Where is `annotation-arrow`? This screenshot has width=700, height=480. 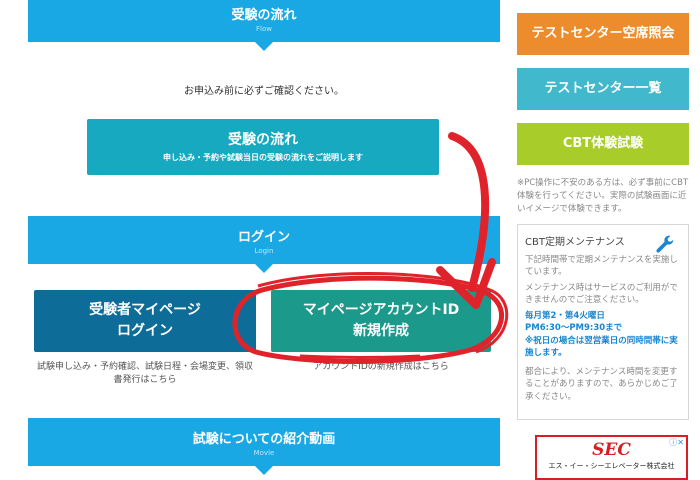 annotation-arrow is located at coordinates (469, 212).